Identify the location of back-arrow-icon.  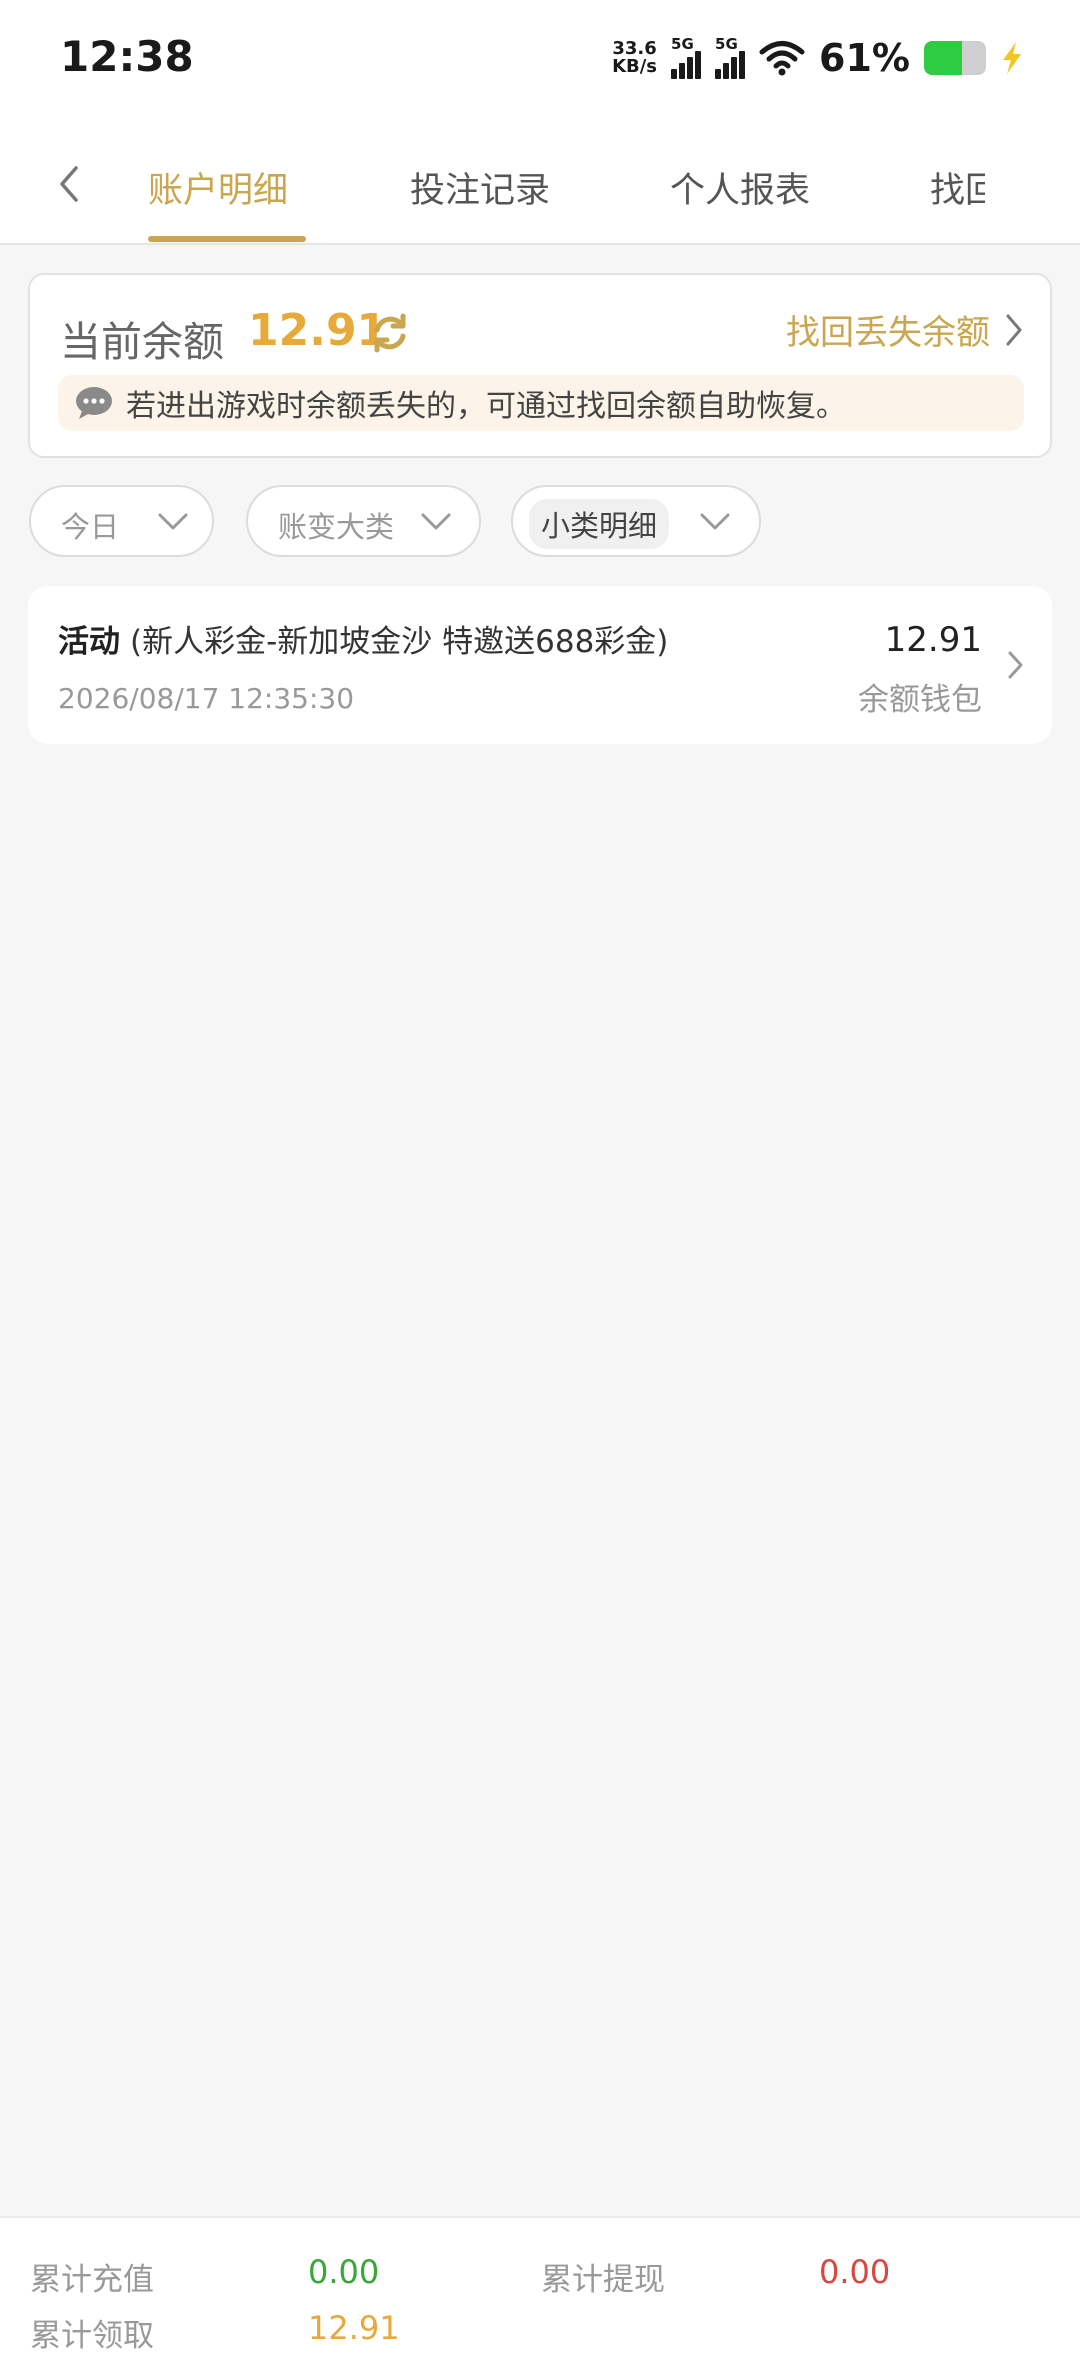
(70, 185).